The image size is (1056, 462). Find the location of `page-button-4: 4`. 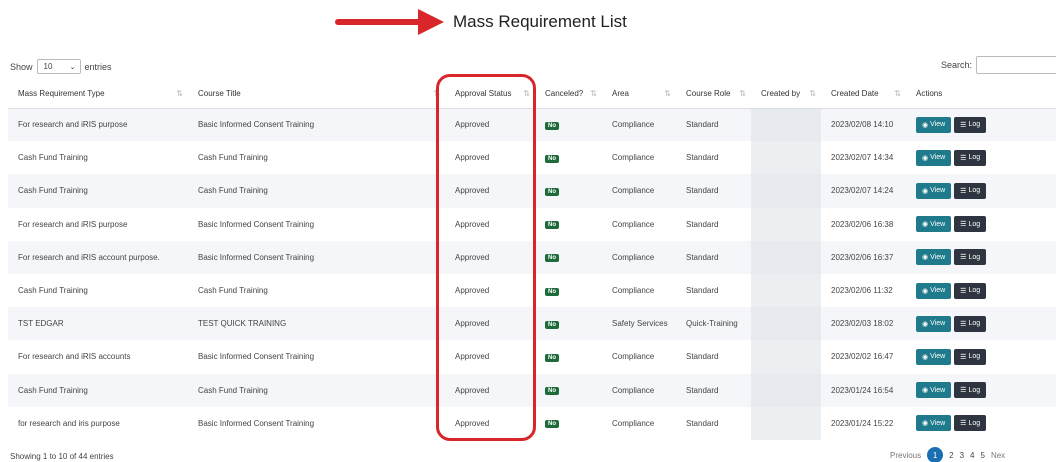

page-button-4: 4 is located at coordinates (972, 455).